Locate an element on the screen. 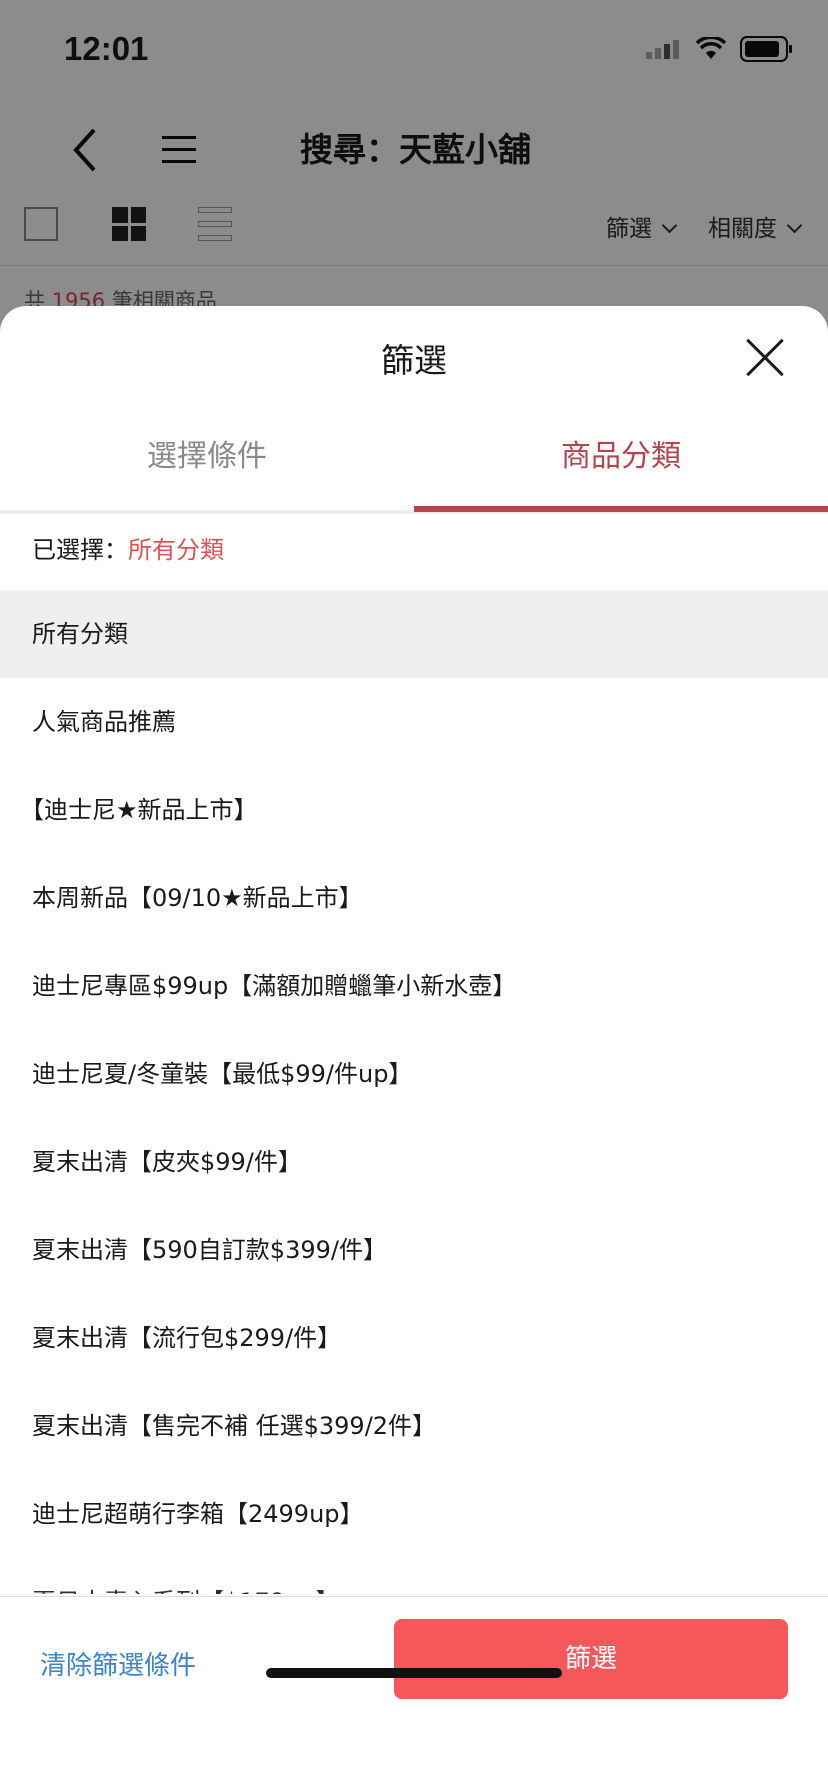 The image size is (828, 1792). category-item: 【迪士尼★新品上市】 is located at coordinates (414, 810).